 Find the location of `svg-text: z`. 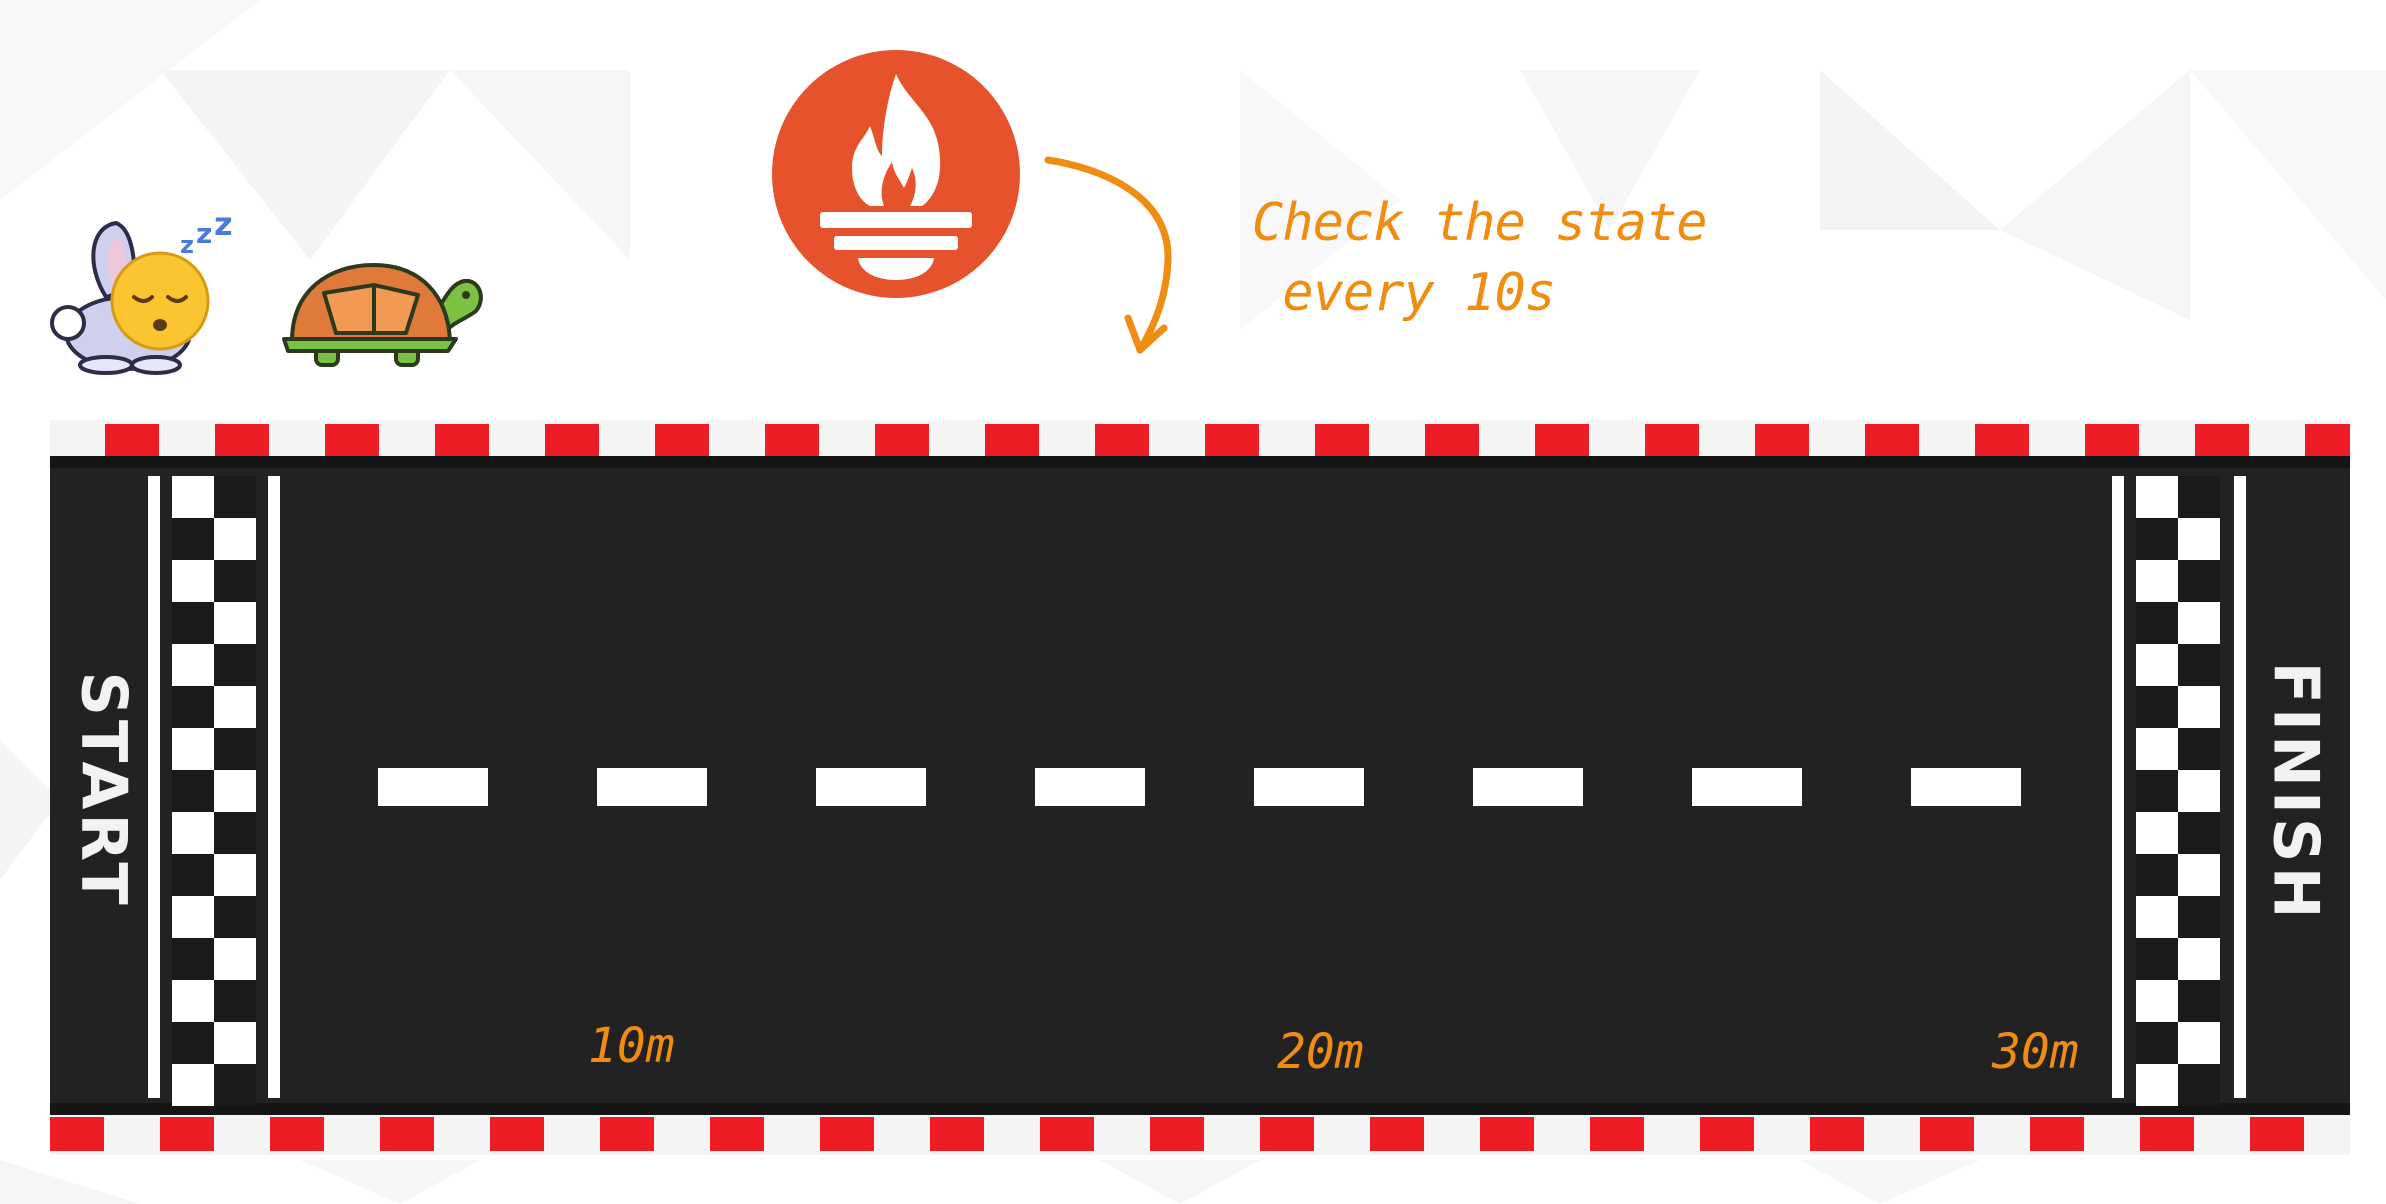

svg-text: z is located at coordinates (187, 245).